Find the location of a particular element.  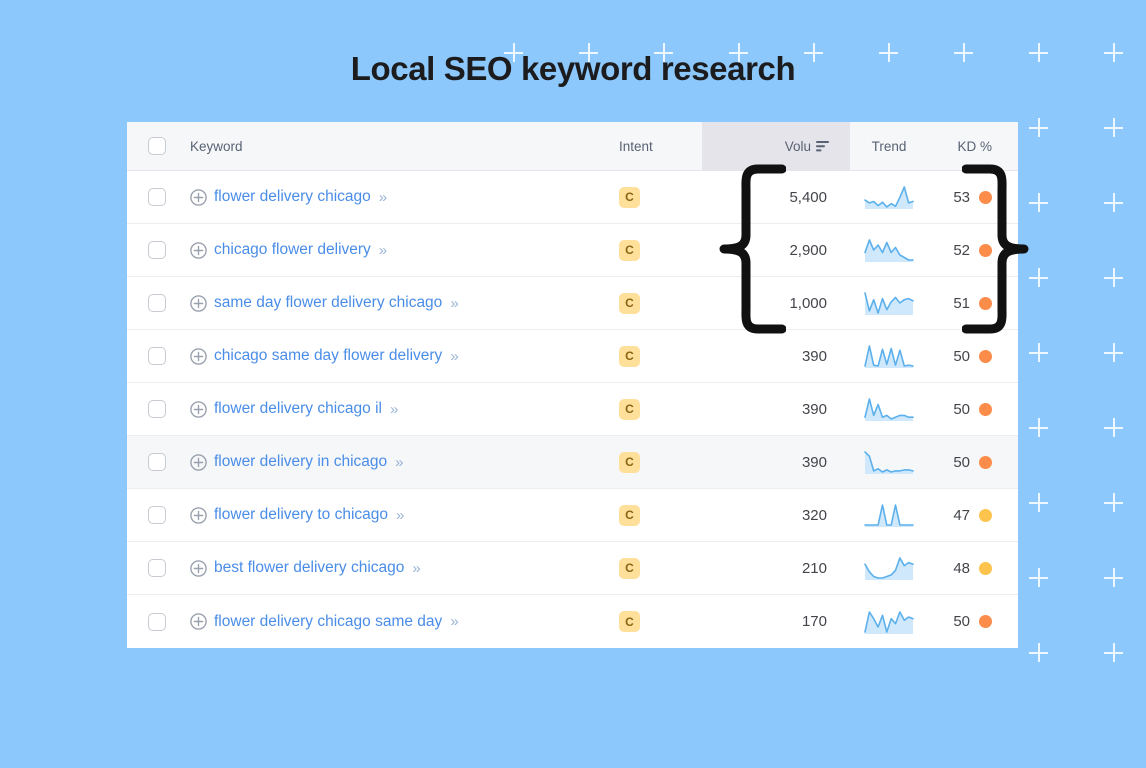

keyword-link: flower delivery to chicago is located at coordinates (301, 515).